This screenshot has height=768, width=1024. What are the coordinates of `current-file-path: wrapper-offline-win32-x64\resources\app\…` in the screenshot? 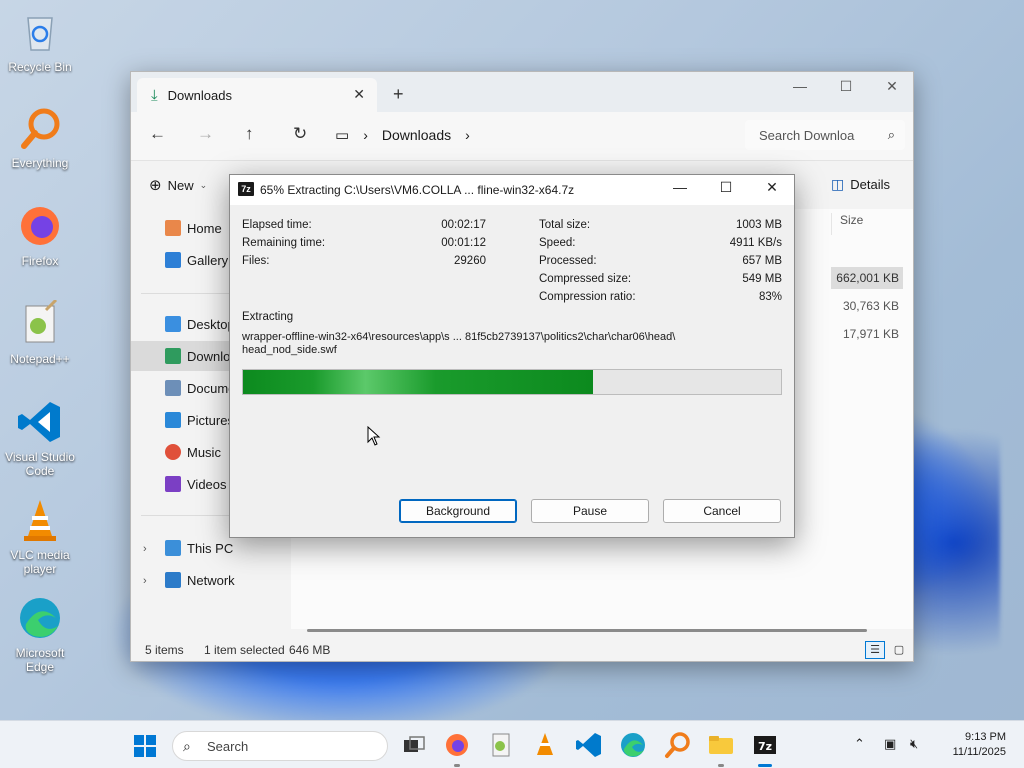 It's located at (492, 344).